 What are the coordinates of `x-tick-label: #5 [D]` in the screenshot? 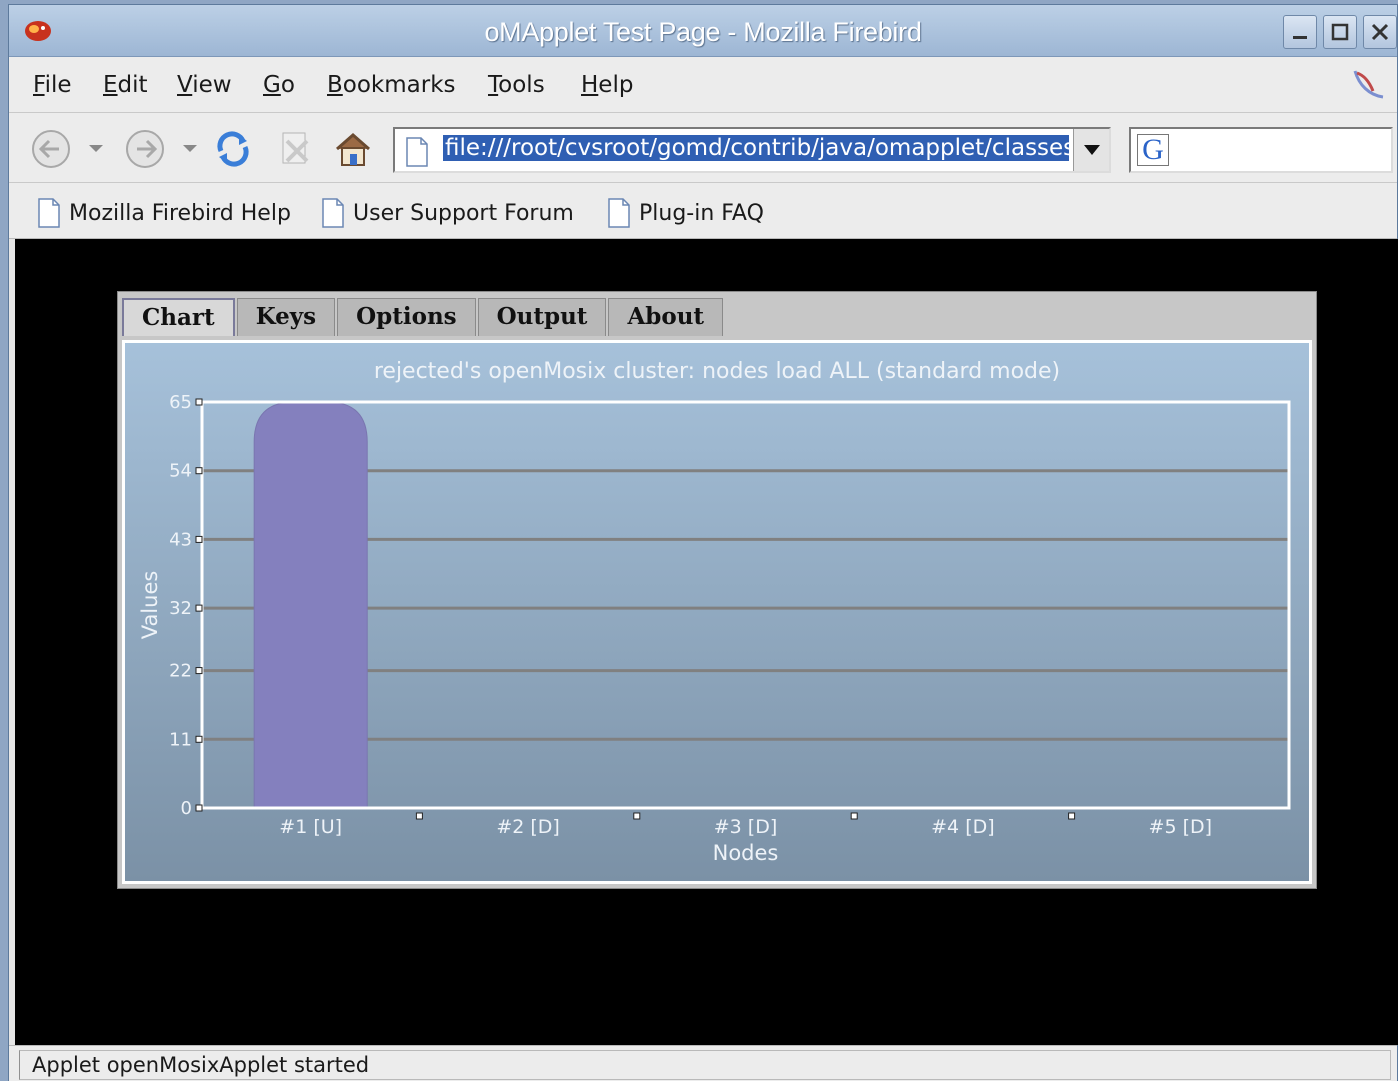 It's located at (1181, 827).